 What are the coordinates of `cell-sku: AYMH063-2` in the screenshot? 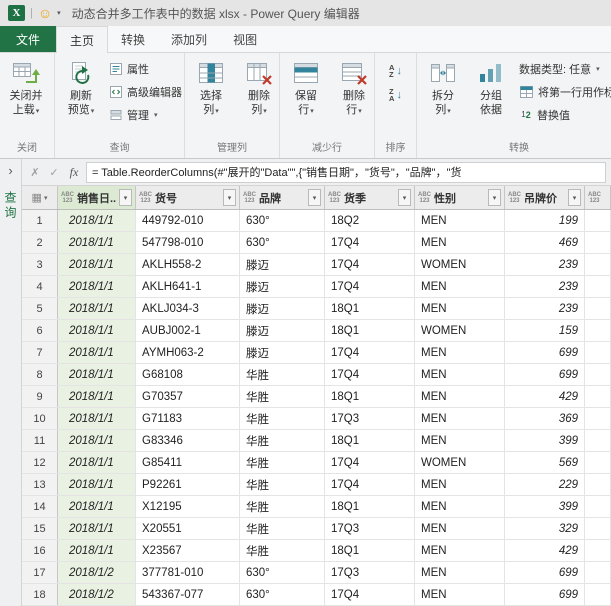 It's located at (188, 352).